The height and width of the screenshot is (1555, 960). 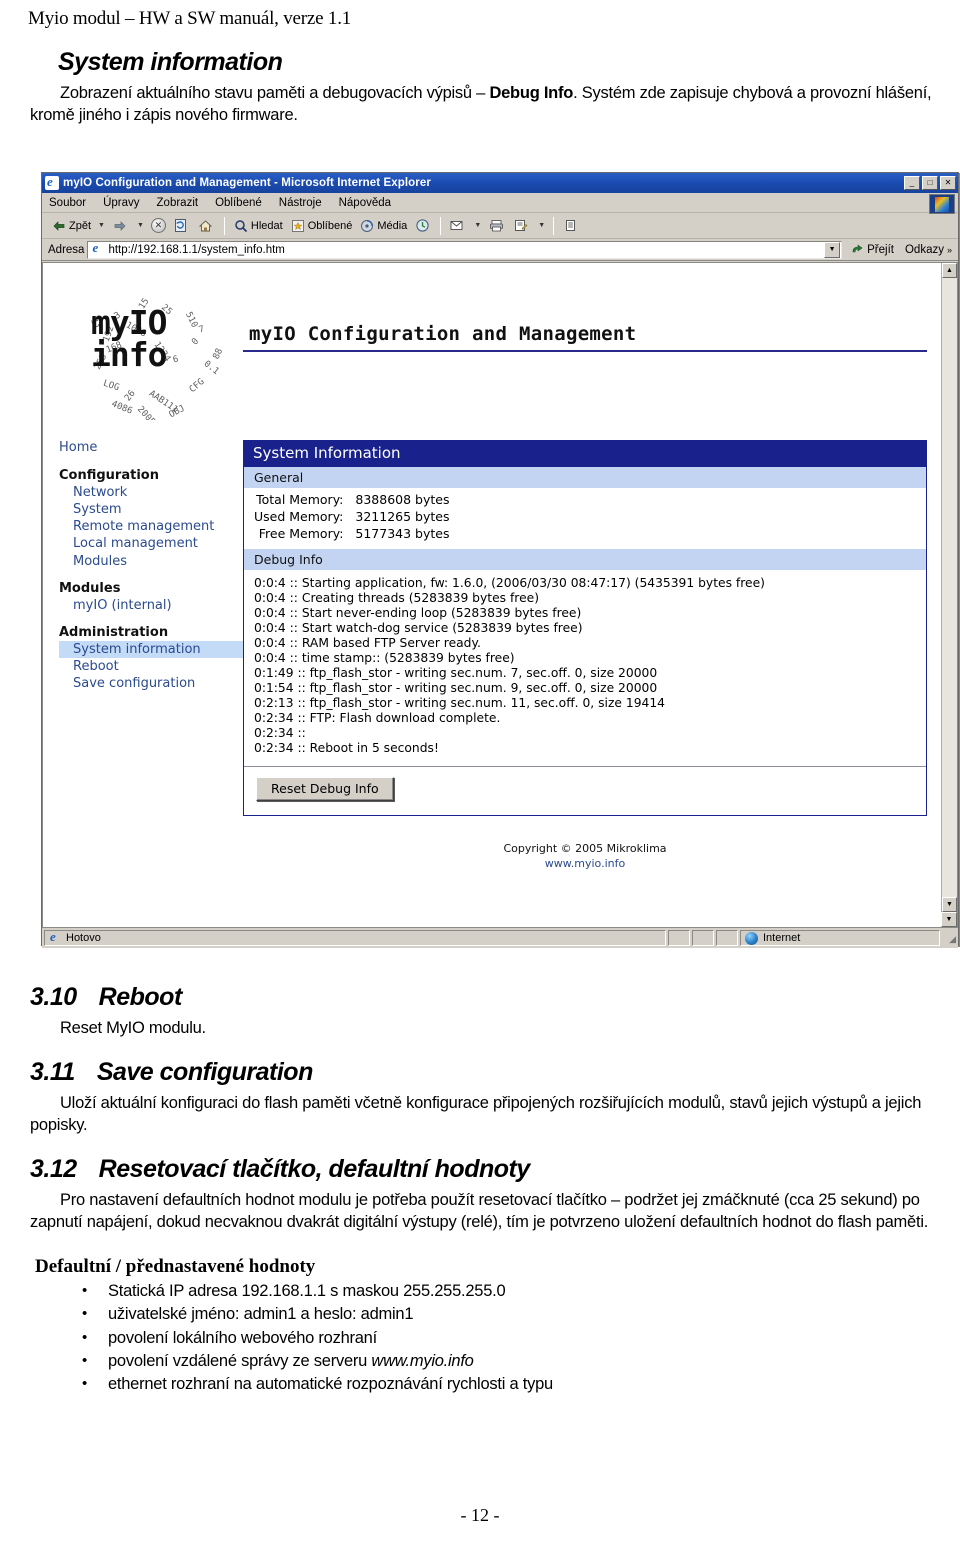 I want to click on search-button: Hledat, so click(x=258, y=226).